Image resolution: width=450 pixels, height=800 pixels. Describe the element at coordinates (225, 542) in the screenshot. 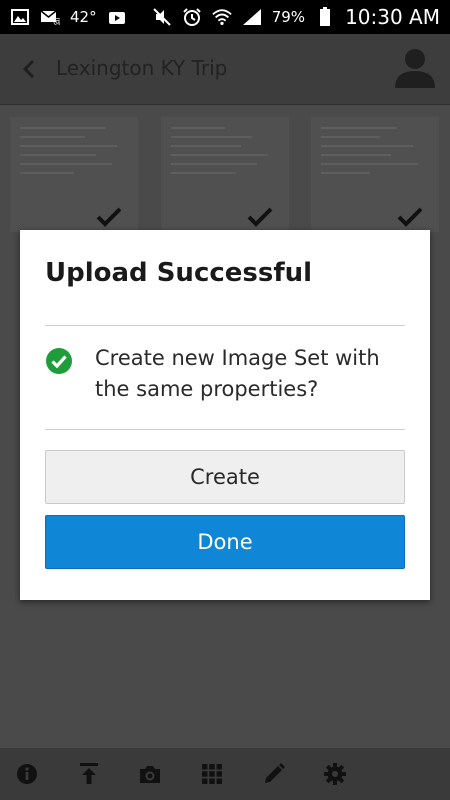

I see `done-button: Done` at that location.